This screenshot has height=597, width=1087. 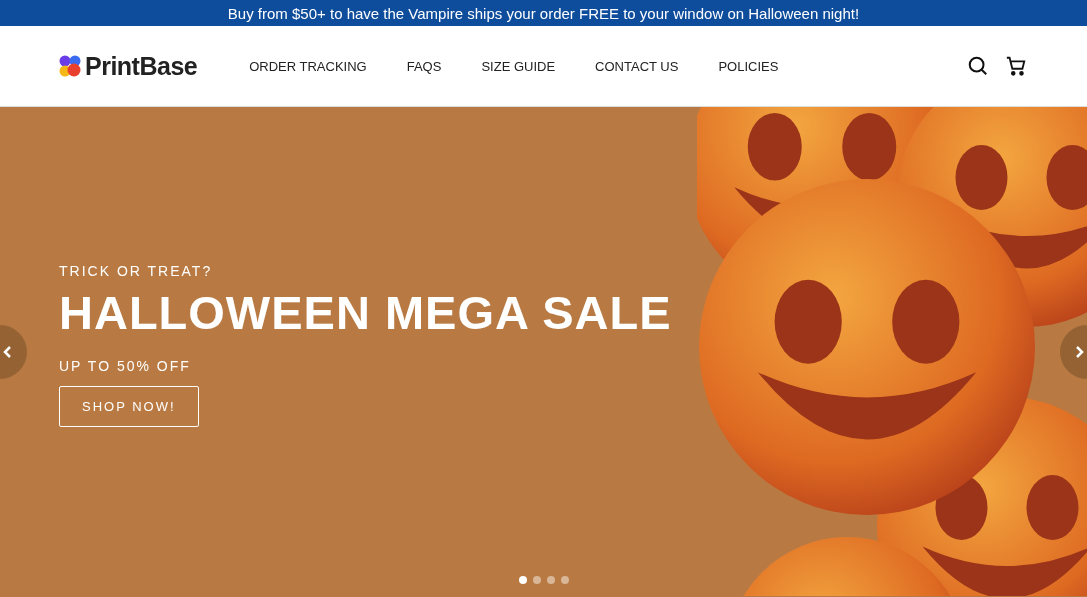 What do you see at coordinates (70, 66) in the screenshot?
I see `logo-icon` at bounding box center [70, 66].